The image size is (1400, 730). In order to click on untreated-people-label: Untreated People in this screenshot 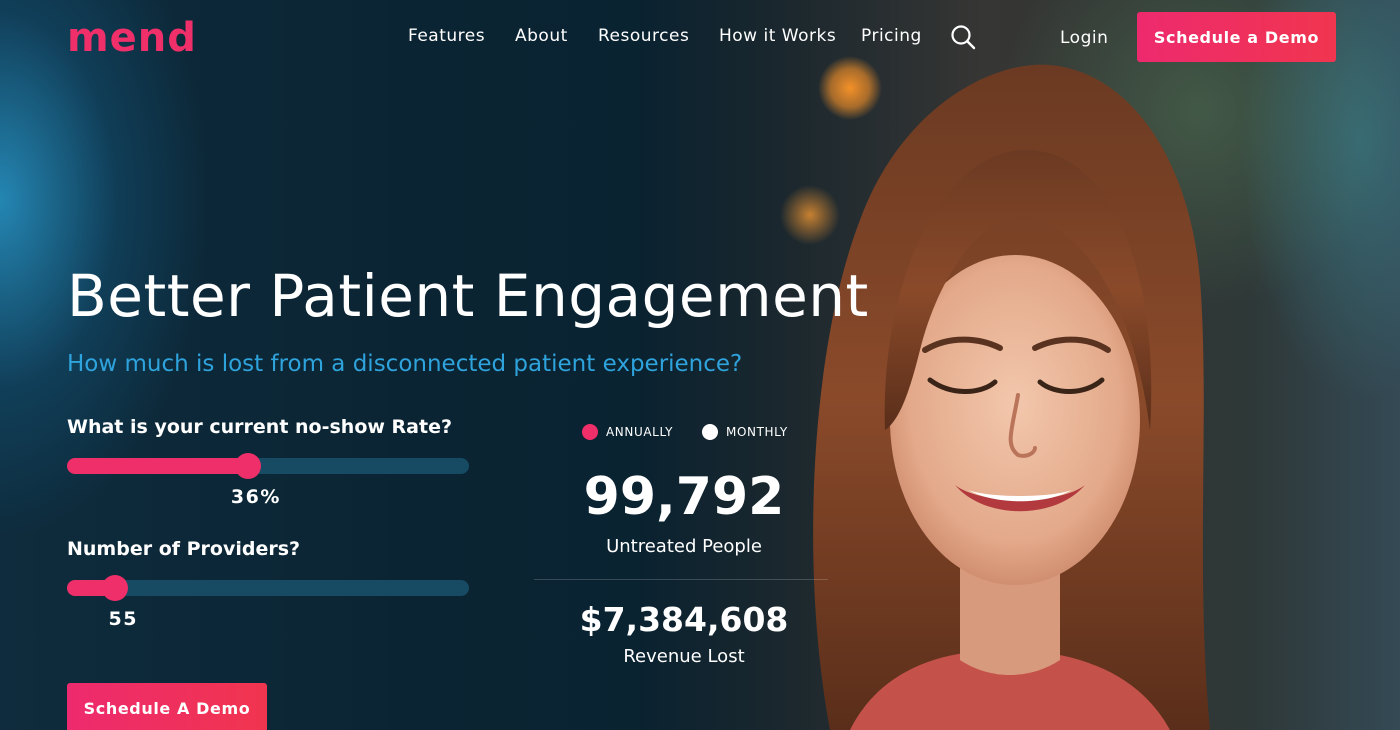, I will do `click(684, 546)`.